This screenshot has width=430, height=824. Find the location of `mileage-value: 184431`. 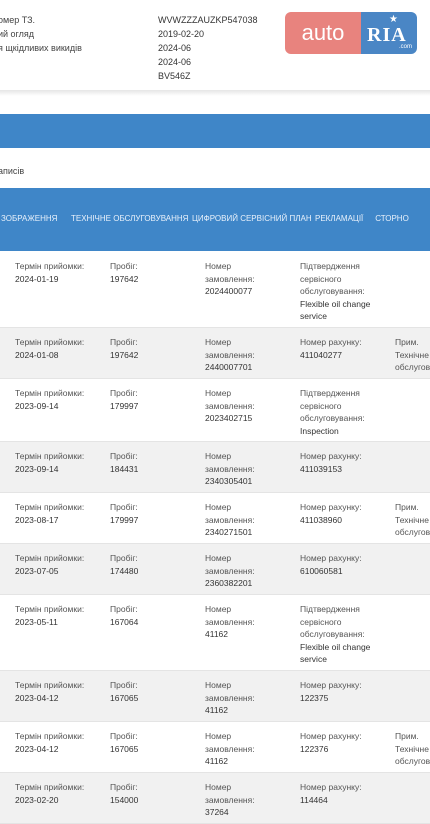

mileage-value: 184431 is located at coordinates (124, 468).